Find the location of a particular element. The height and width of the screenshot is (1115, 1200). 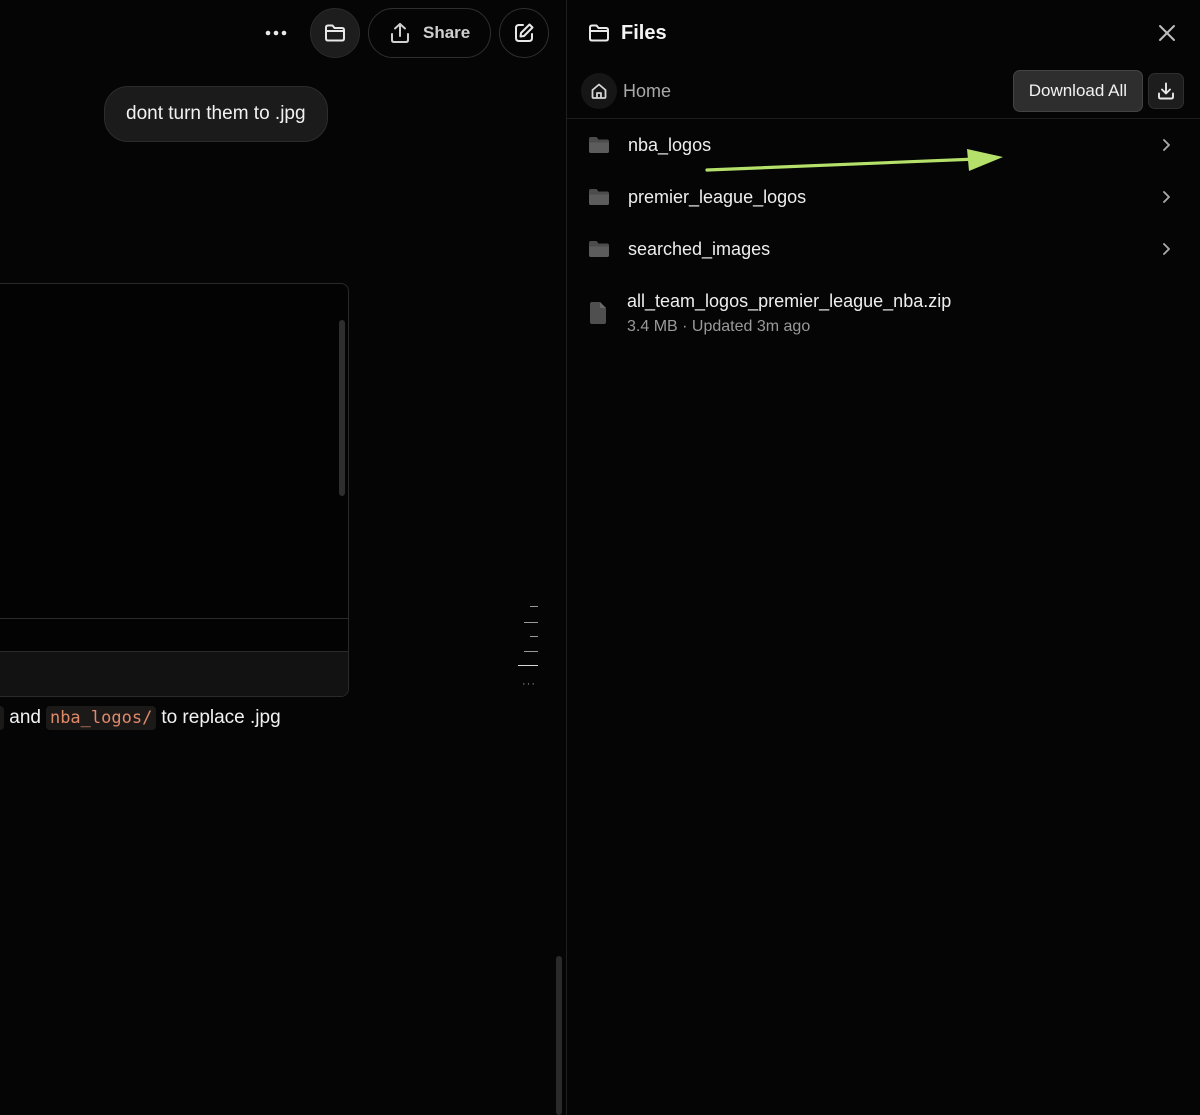

folder-name: nba_logos is located at coordinates (670, 144).